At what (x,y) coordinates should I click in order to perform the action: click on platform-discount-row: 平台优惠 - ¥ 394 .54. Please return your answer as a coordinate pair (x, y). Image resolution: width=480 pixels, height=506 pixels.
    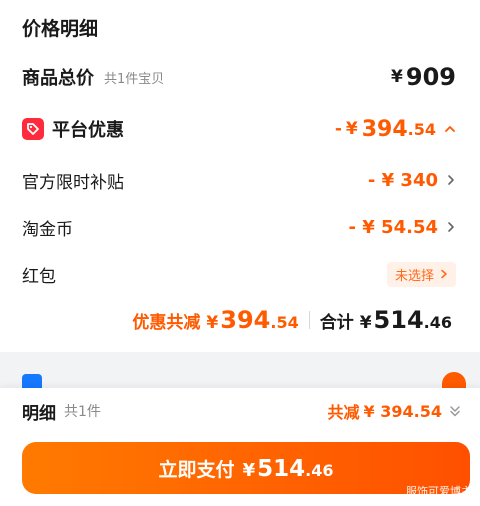
    Looking at the image, I should click on (239, 129).